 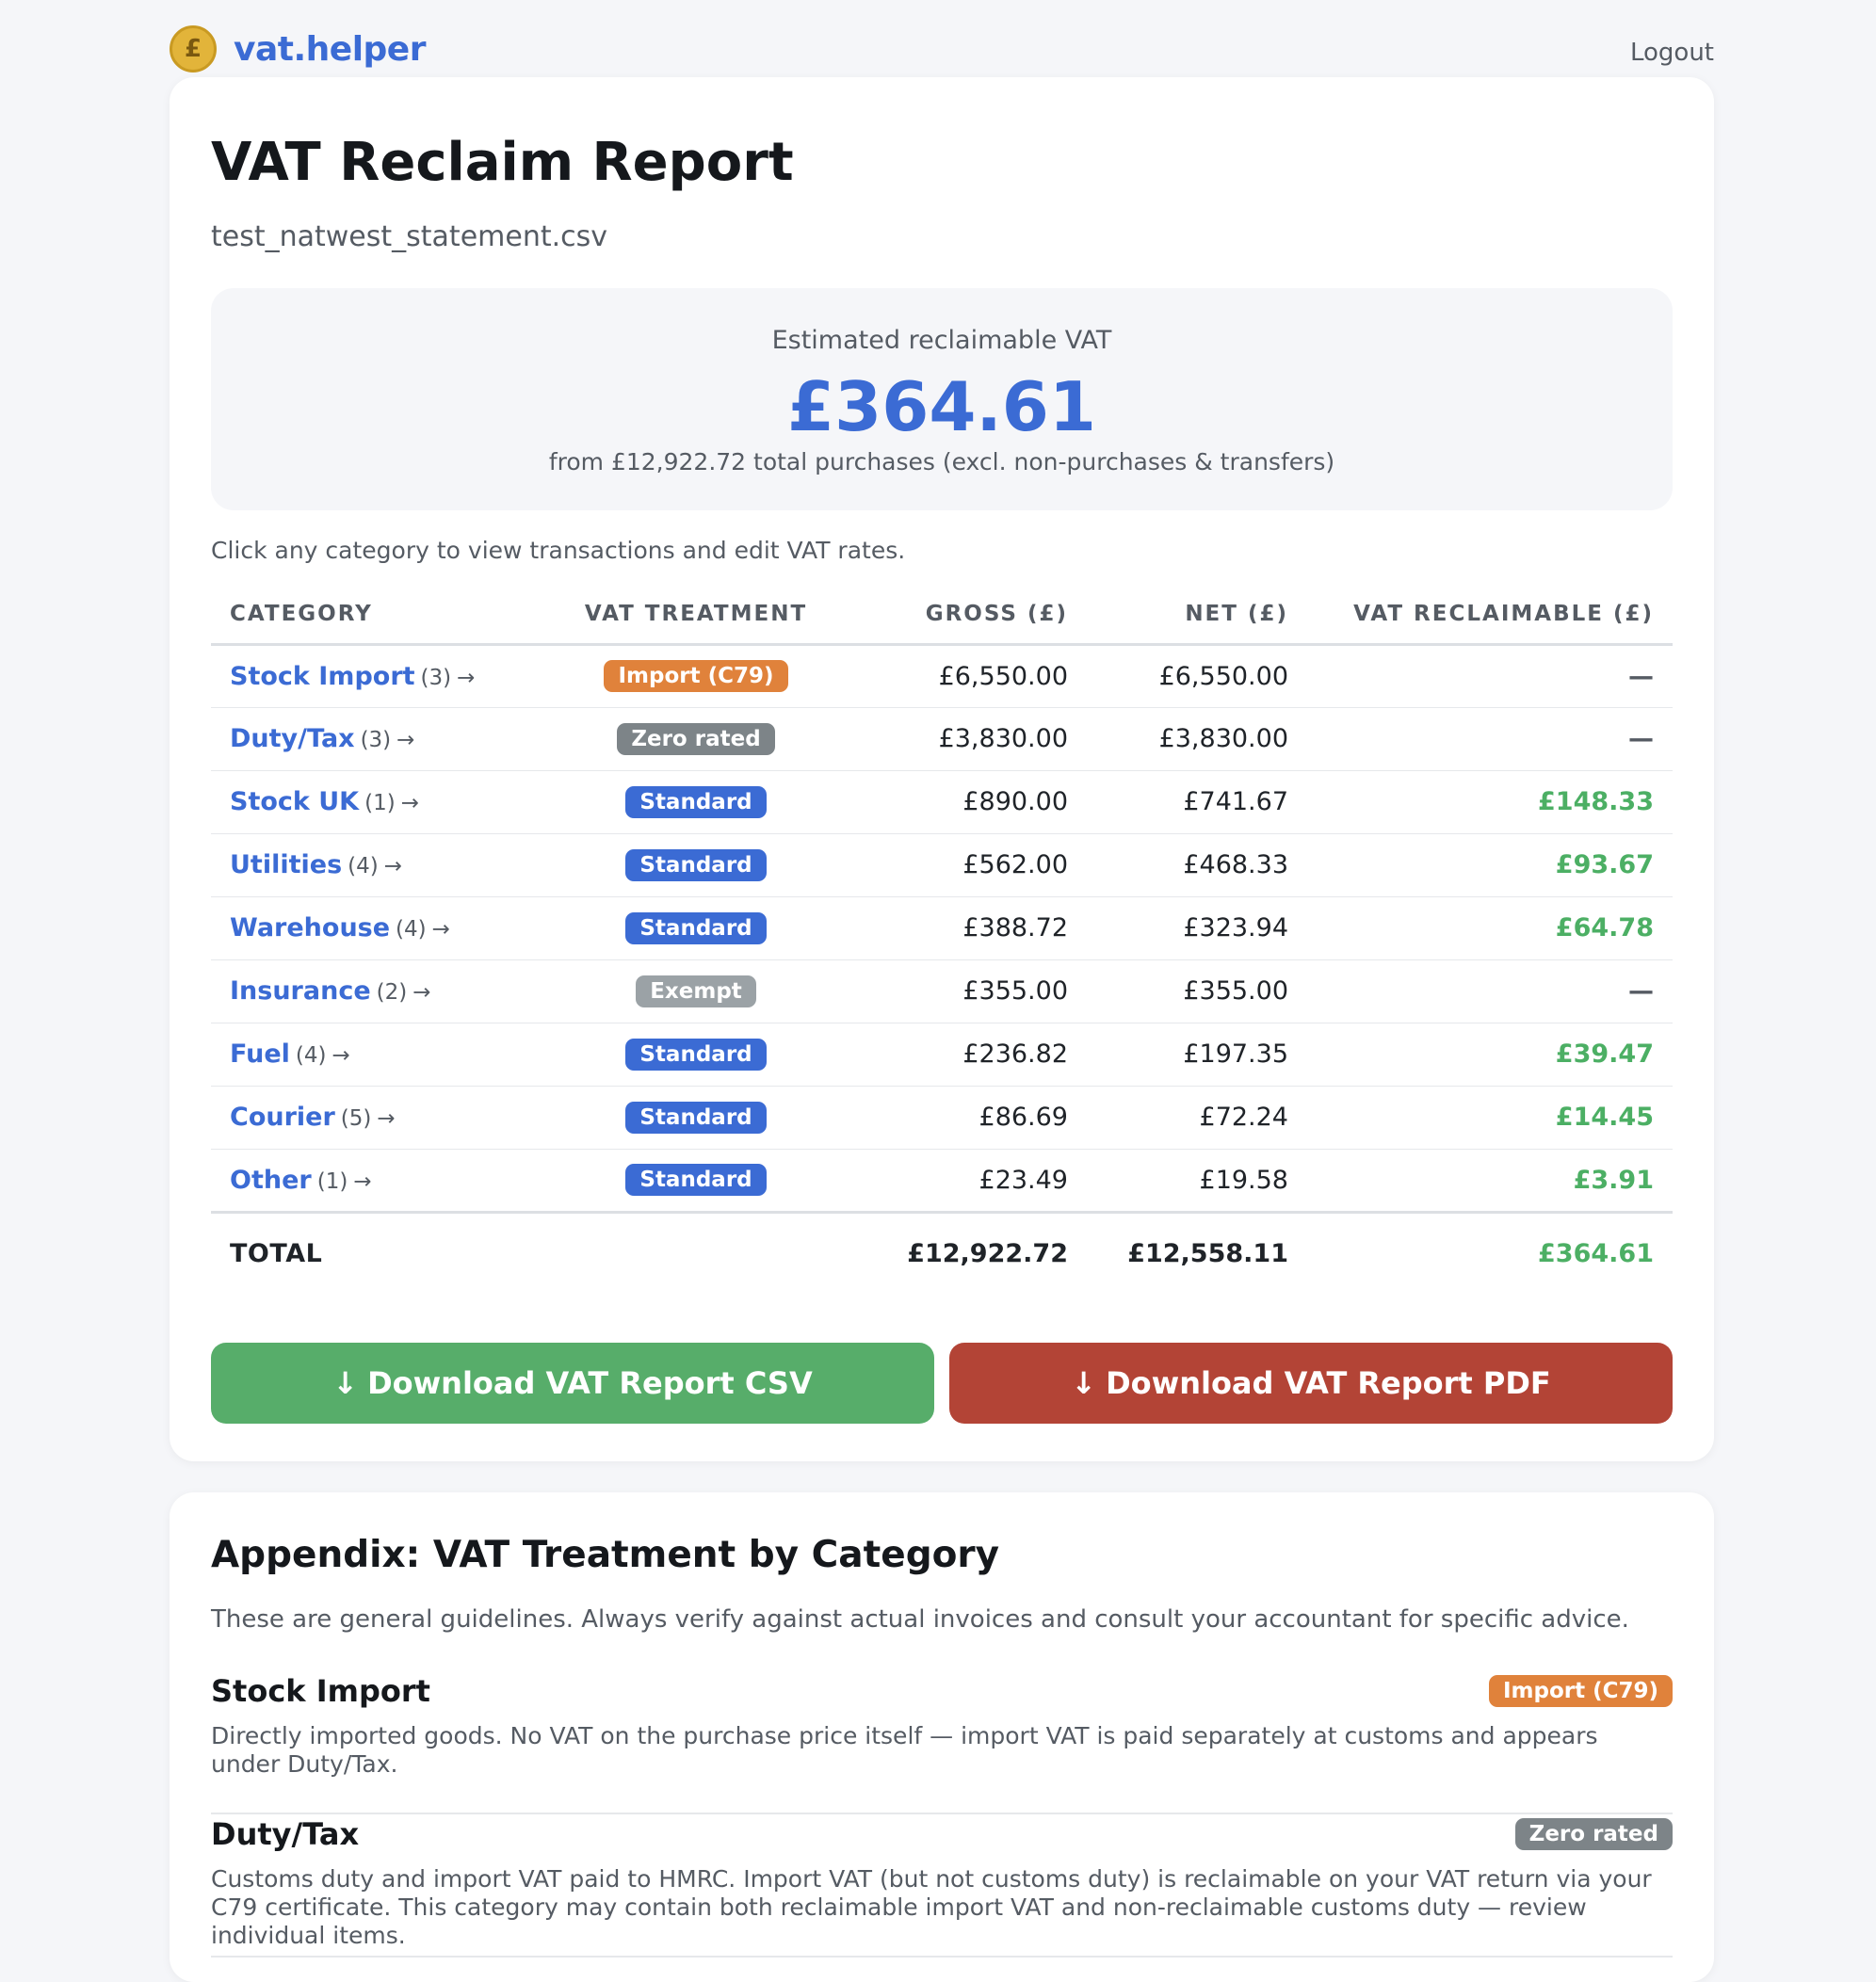 I want to click on brand: £ vat.helper, so click(x=298, y=49).